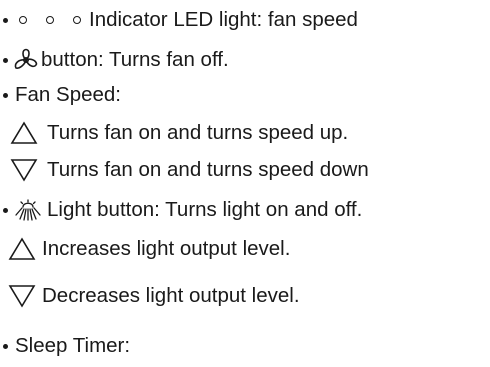 Image resolution: width=490 pixels, height=367 pixels. Describe the element at coordinates (26, 58) in the screenshot. I see `fan-icon` at that location.